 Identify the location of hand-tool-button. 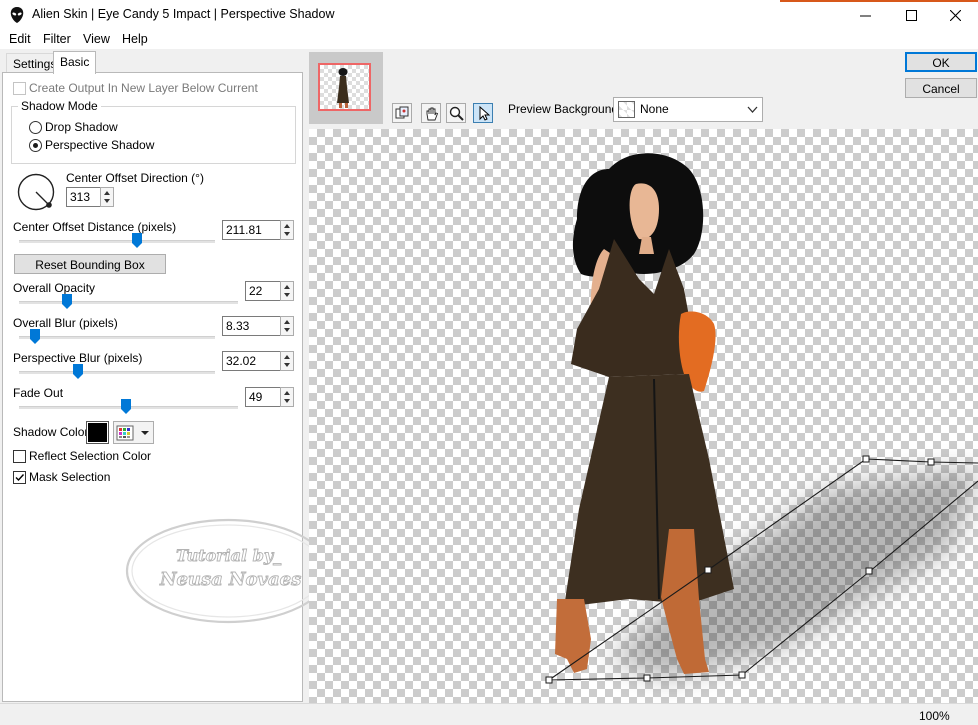
(431, 113).